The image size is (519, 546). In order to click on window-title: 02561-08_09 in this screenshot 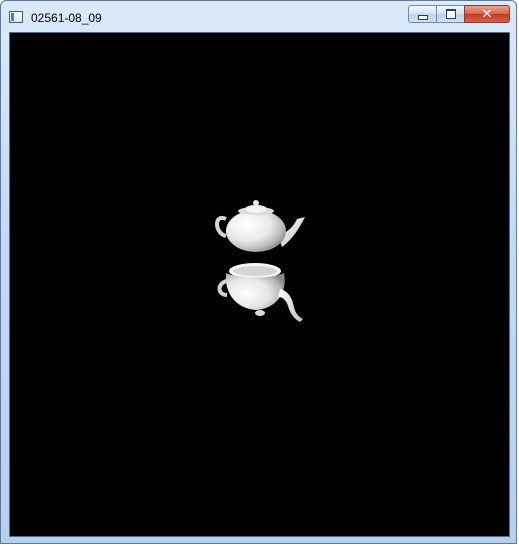, I will do `click(66, 18)`.